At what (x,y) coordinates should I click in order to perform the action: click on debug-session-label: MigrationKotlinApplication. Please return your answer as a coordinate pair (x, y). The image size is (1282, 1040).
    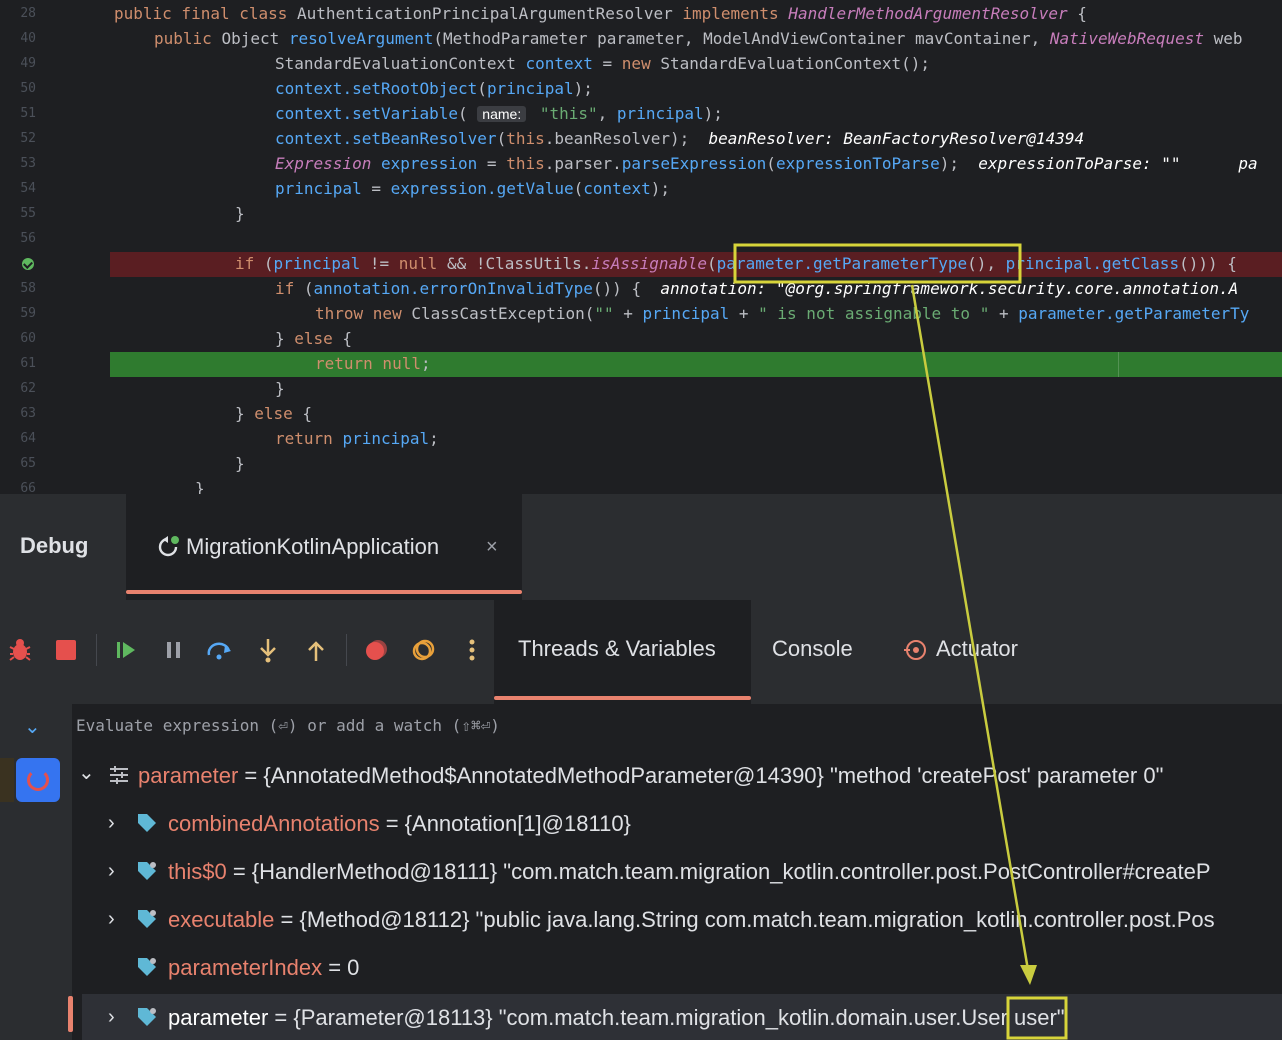
    Looking at the image, I should click on (313, 546).